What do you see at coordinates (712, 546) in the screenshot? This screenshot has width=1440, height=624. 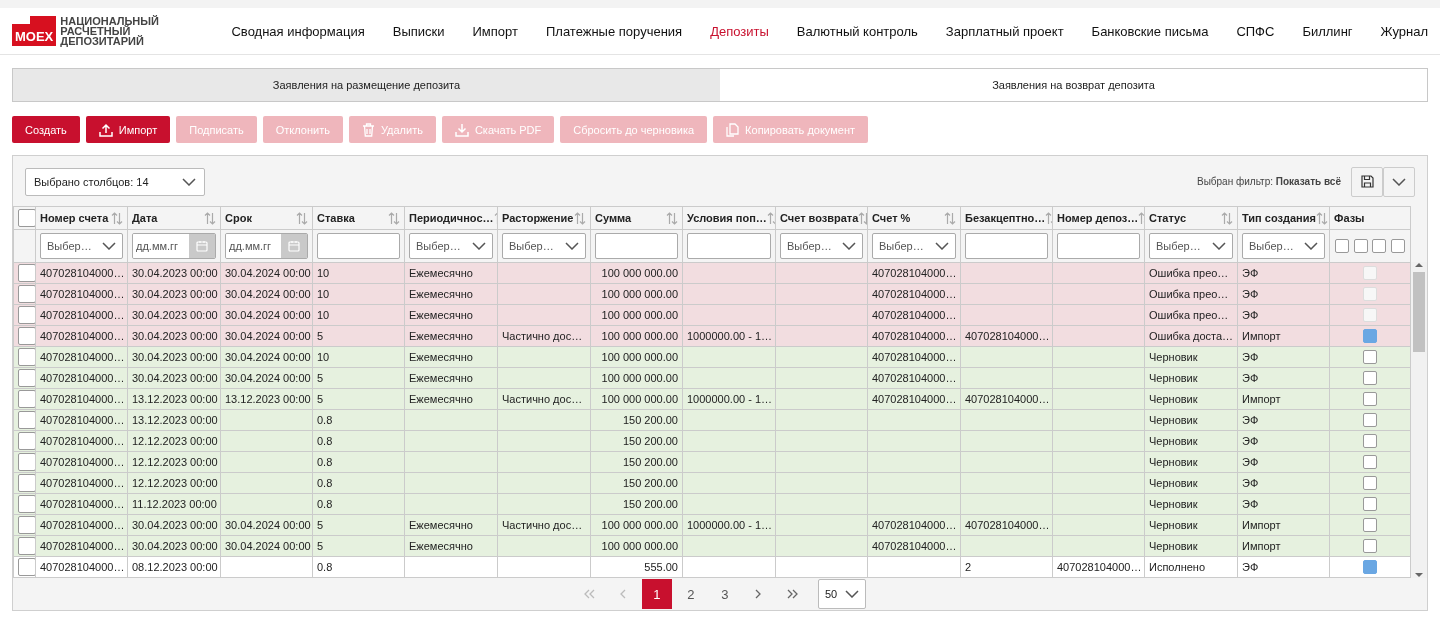 I see `table-row: 407028104000… 30.04.2023 00:00 30.04.2024 00:00 5 Ежемесячно 100 000 000.00 407028104000… Черновик Импорт` at bounding box center [712, 546].